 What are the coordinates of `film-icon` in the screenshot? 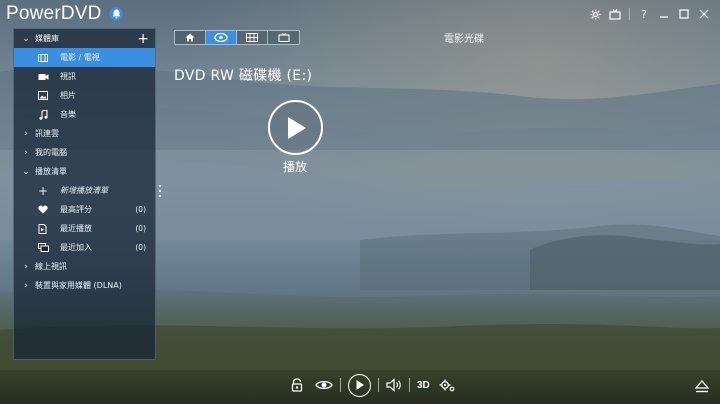 It's located at (43, 57).